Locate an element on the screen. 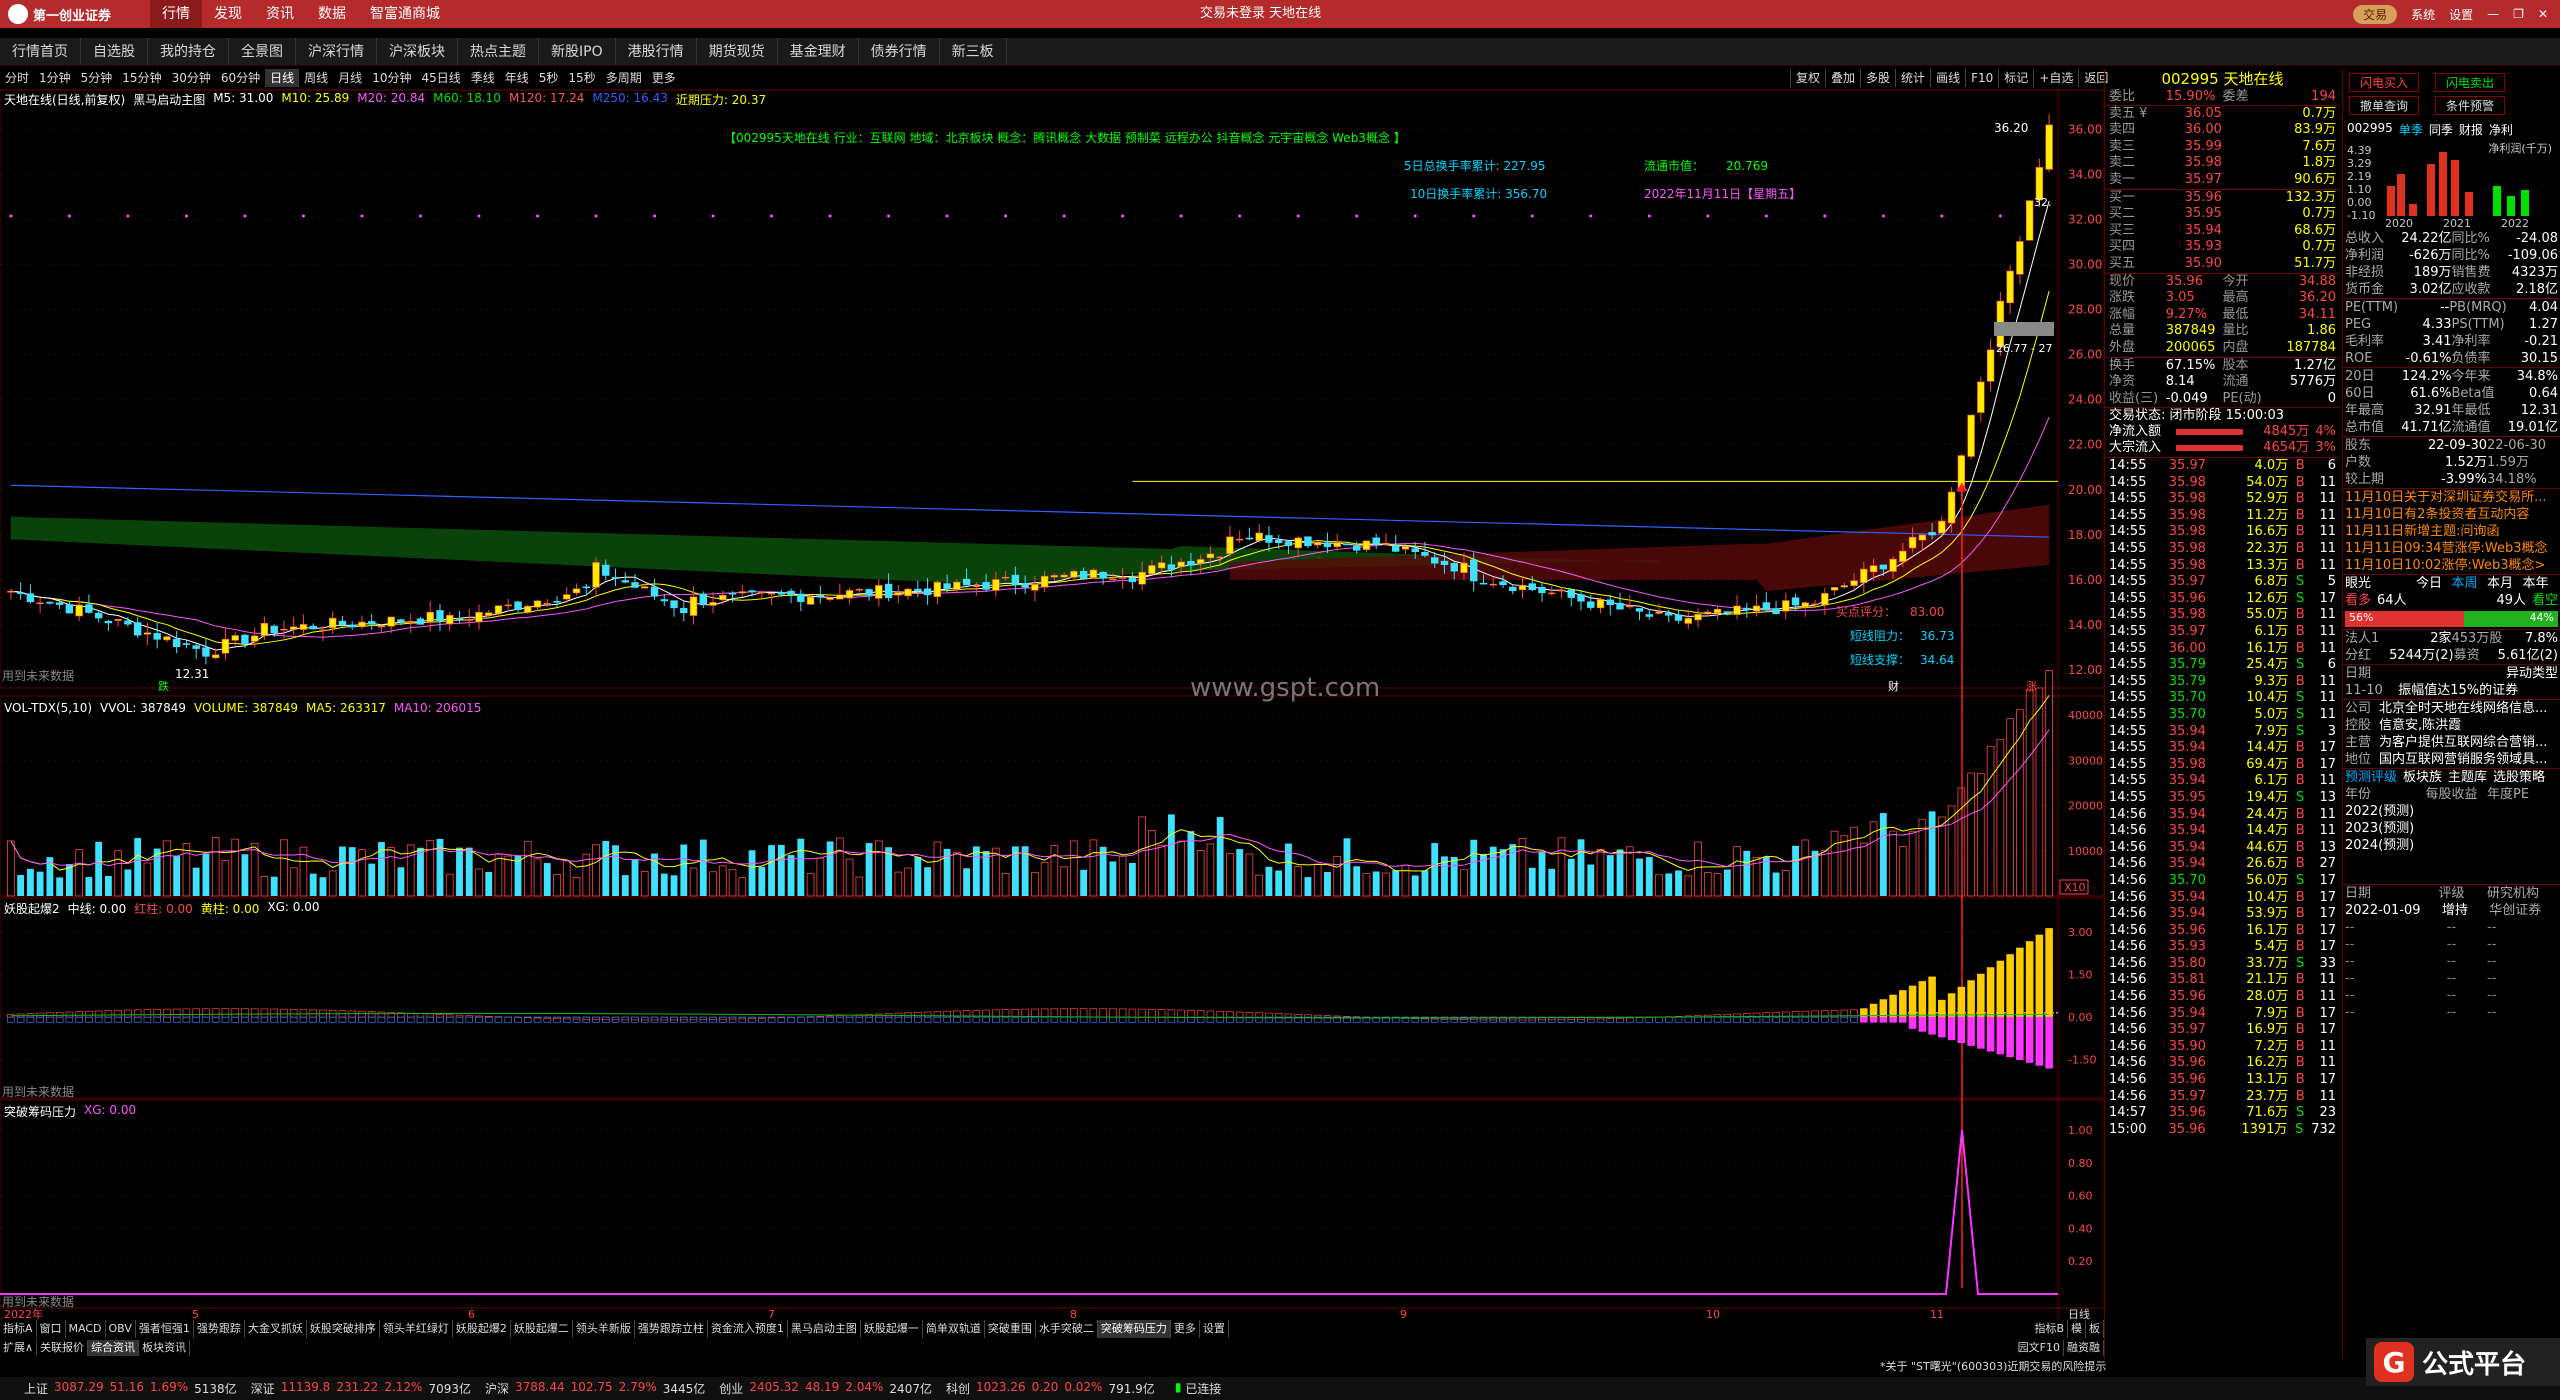 The image size is (2560, 1400). period-15: 多周期 is located at coordinates (624, 78).